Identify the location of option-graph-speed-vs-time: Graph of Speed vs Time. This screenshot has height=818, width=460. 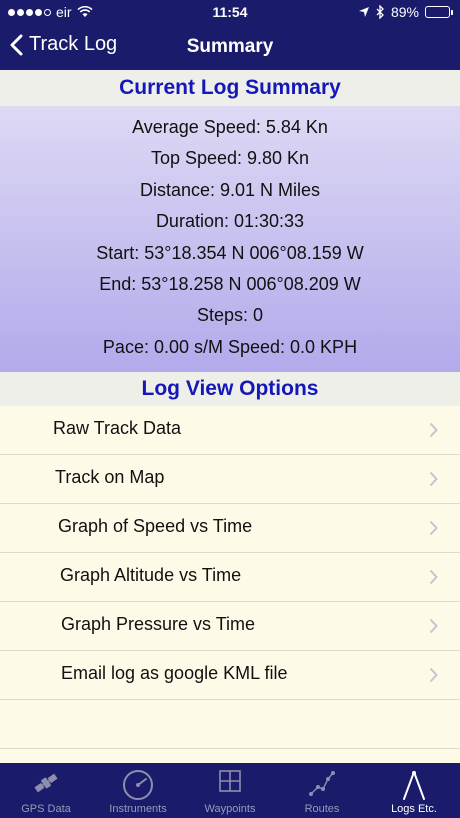
(230, 528).